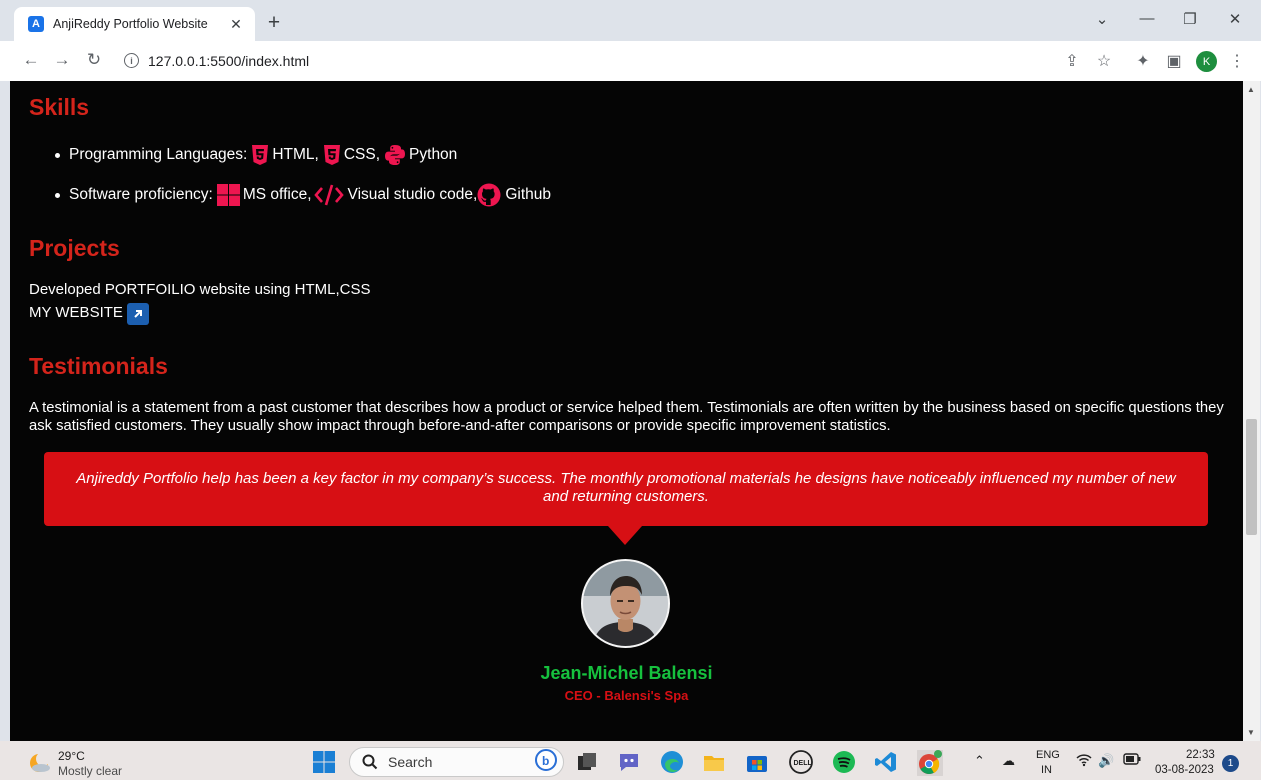 This screenshot has height=780, width=1261. What do you see at coordinates (930, 763) in the screenshot?
I see `chrome-icon` at bounding box center [930, 763].